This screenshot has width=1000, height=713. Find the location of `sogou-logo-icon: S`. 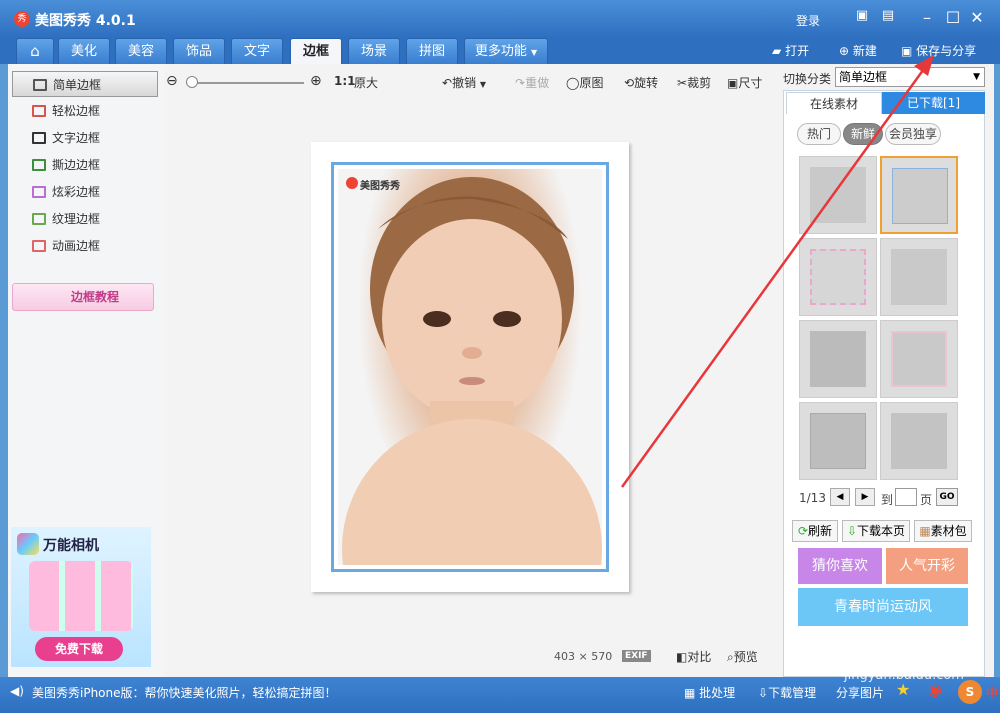

sogou-logo-icon: S is located at coordinates (970, 692).